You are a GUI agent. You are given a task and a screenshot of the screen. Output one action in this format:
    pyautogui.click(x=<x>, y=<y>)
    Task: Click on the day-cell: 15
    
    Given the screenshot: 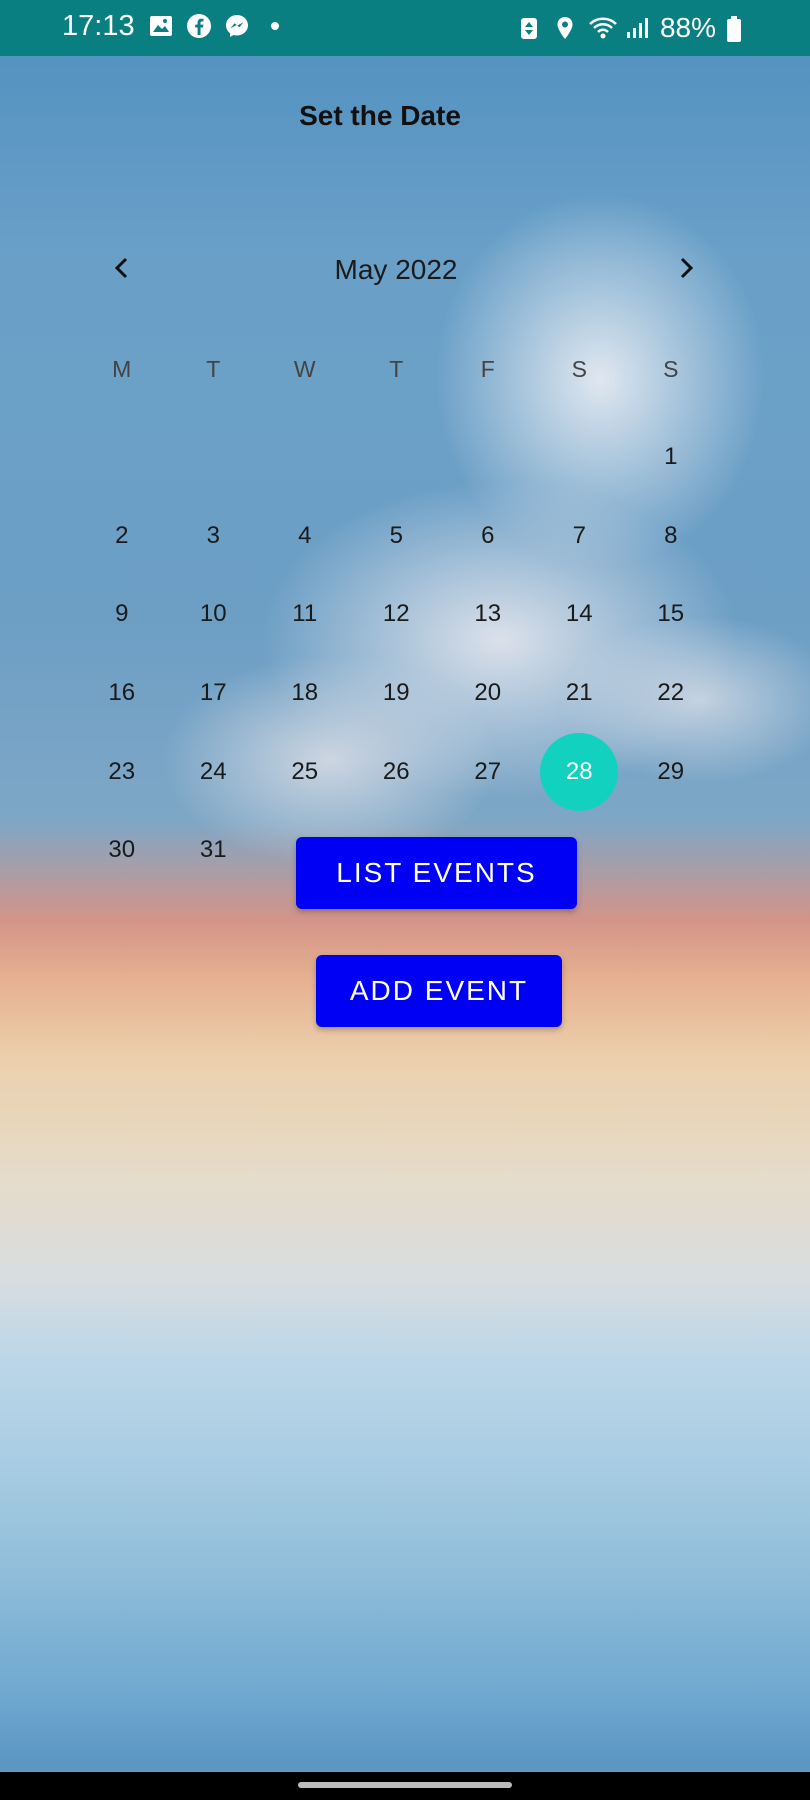 What is the action you would take?
    pyautogui.click(x=671, y=614)
    